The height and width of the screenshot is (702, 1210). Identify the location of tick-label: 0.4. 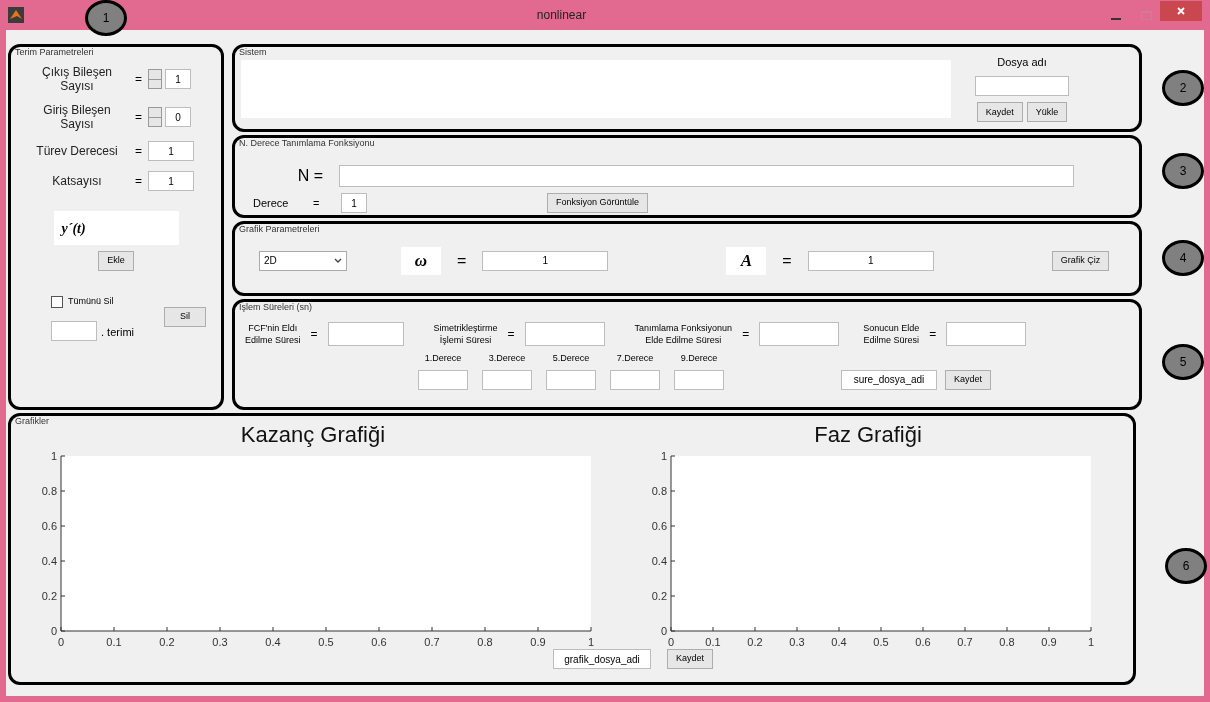
(839, 642).